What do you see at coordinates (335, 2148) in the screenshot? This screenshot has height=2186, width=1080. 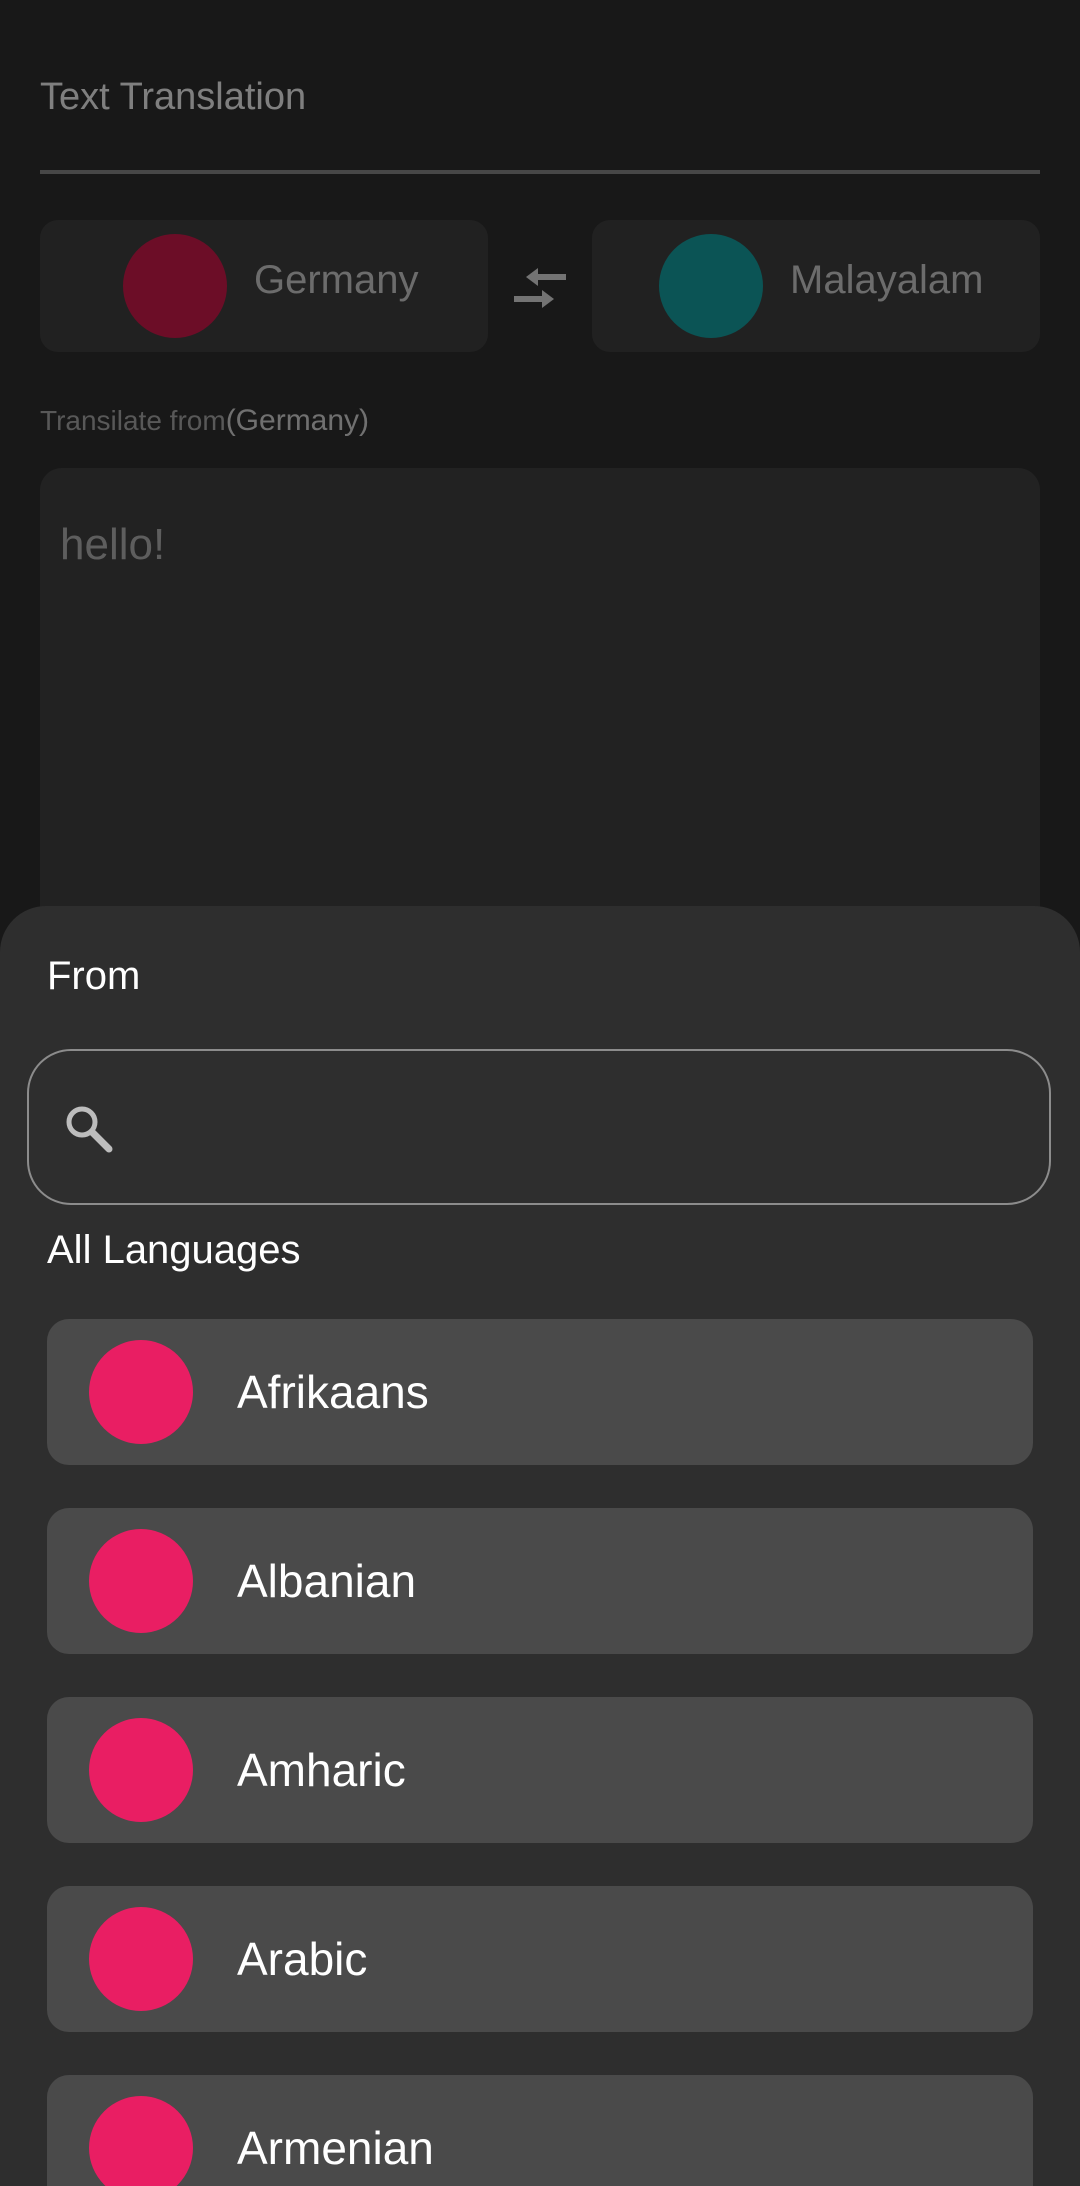 I see `language-item-label: Armenian` at bounding box center [335, 2148].